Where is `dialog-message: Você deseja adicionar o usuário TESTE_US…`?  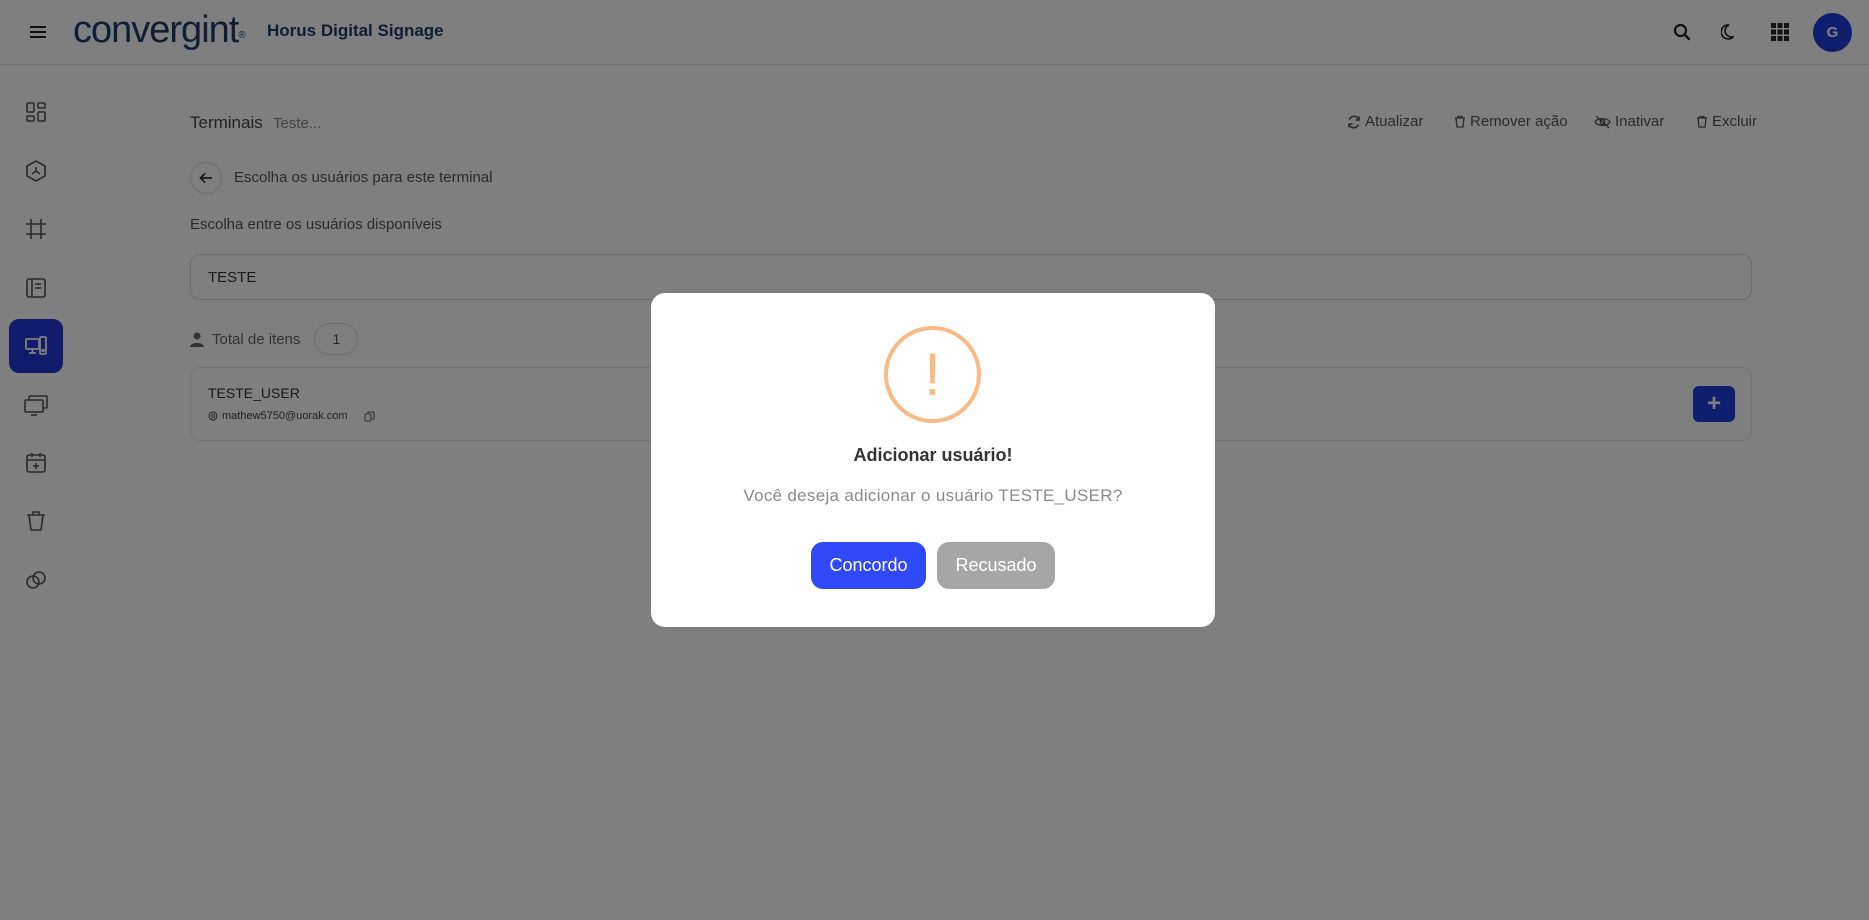
dialog-message: Você deseja adicionar o usuário TESTE_US… is located at coordinates (933, 495).